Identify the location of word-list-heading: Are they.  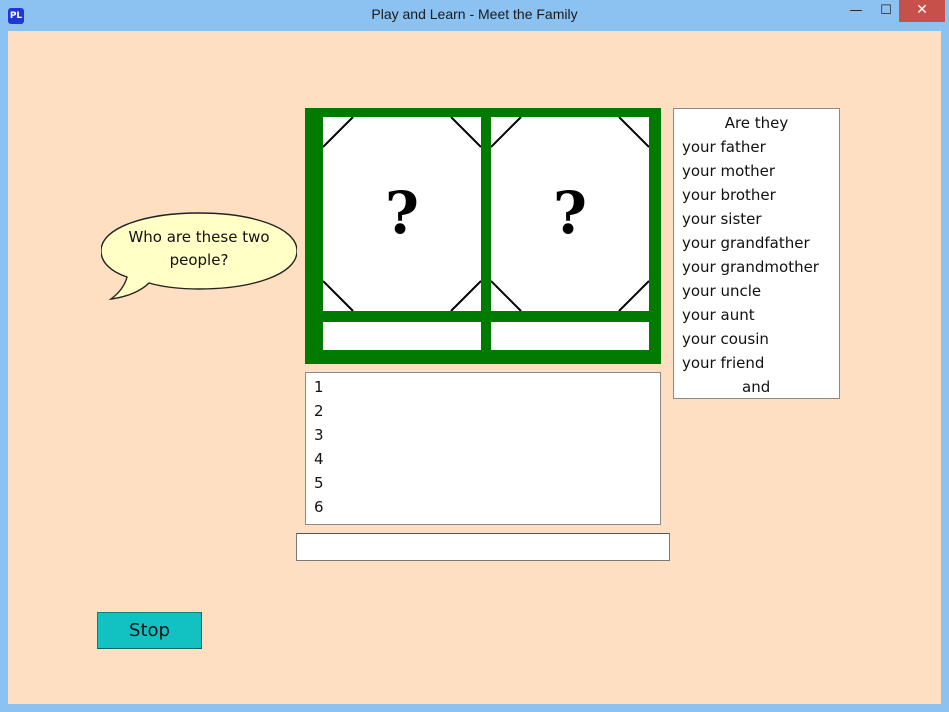
(756, 123).